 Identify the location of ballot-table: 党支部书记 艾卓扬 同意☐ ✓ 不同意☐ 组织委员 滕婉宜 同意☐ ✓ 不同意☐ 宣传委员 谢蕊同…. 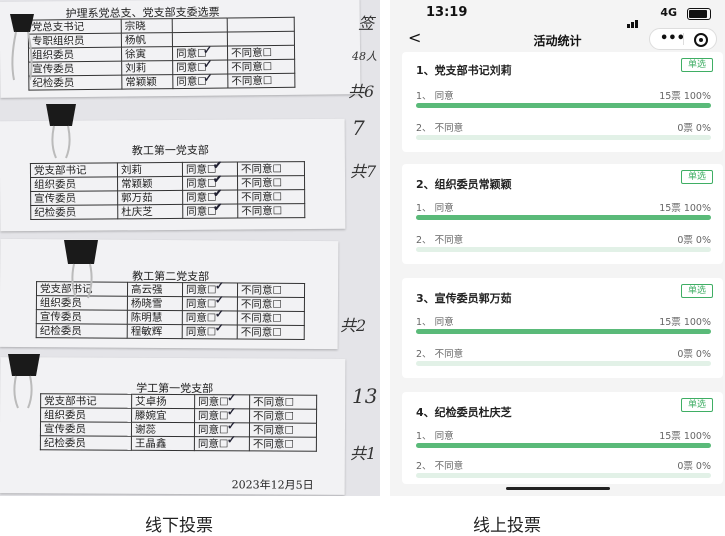
(178, 421).